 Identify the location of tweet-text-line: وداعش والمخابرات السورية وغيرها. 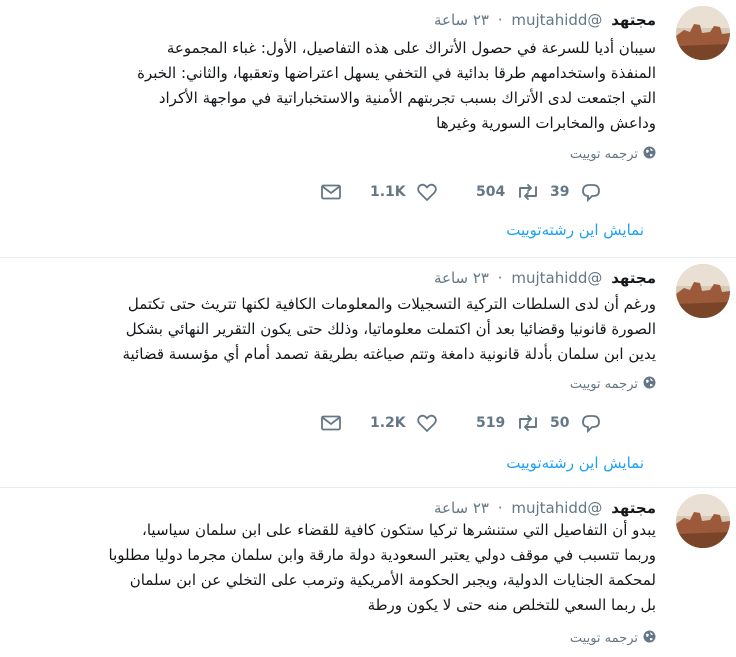
(546, 123).